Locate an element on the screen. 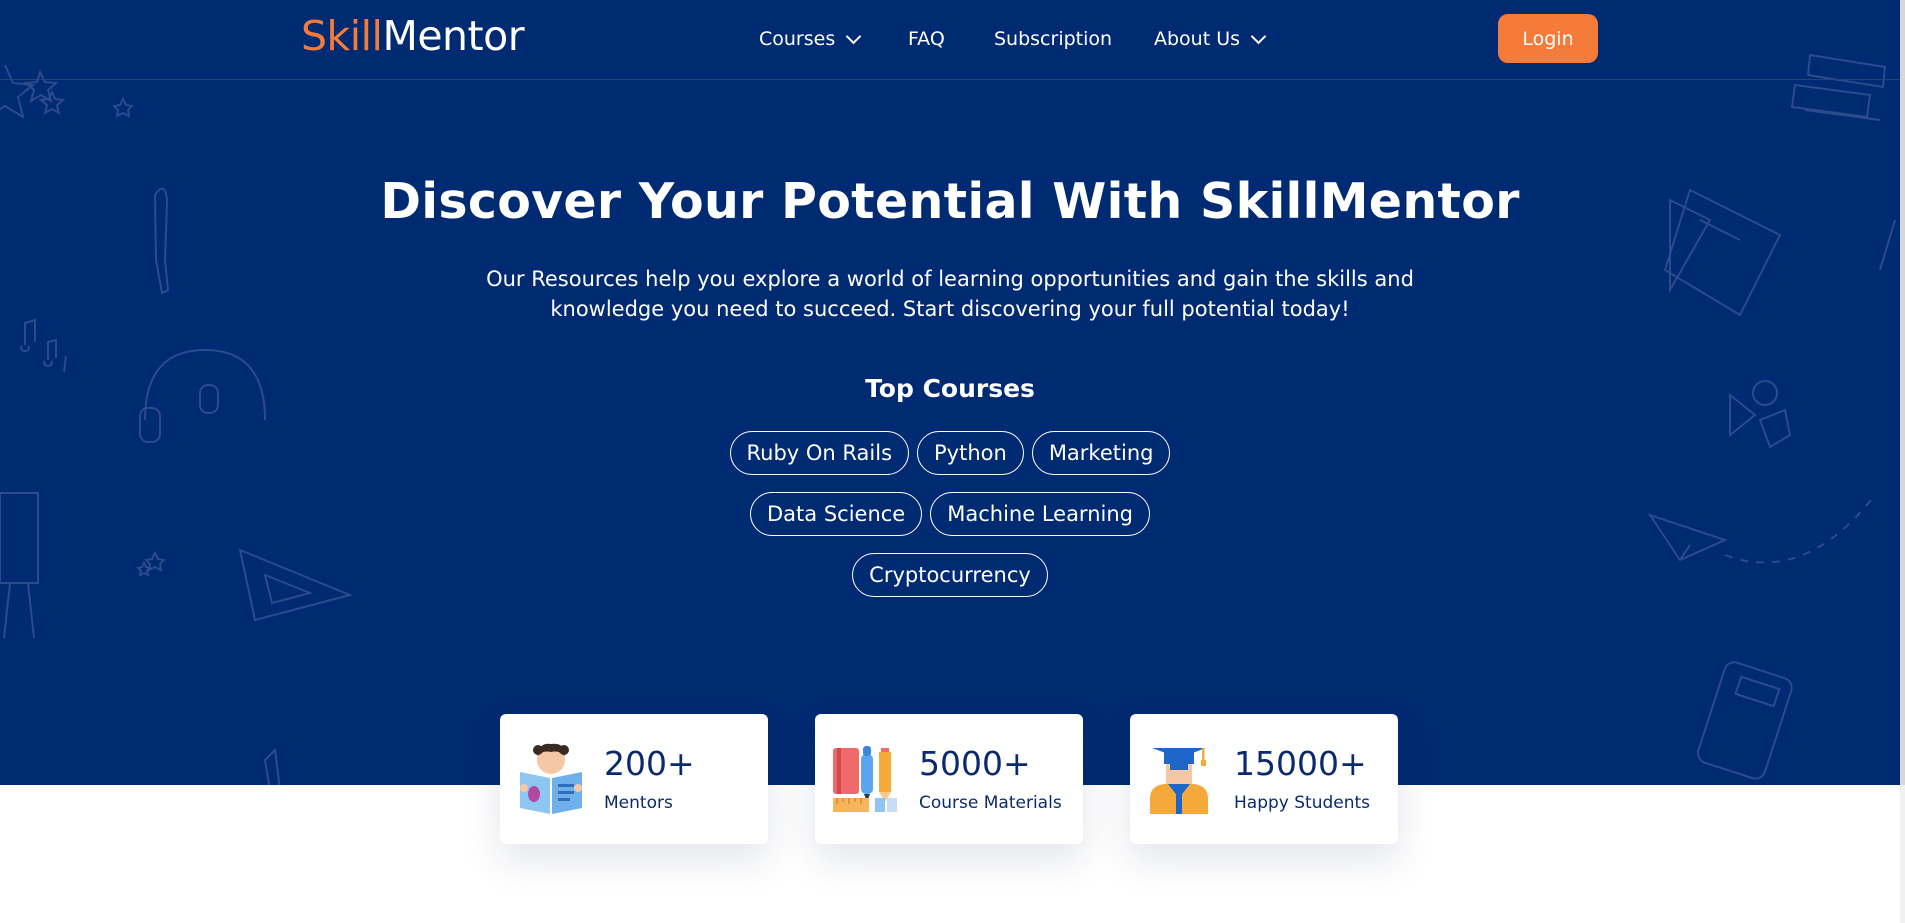 Image resolution: width=1905 pixels, height=923 pixels. course-pill-row: Data Science Machine Learning is located at coordinates (950, 514).